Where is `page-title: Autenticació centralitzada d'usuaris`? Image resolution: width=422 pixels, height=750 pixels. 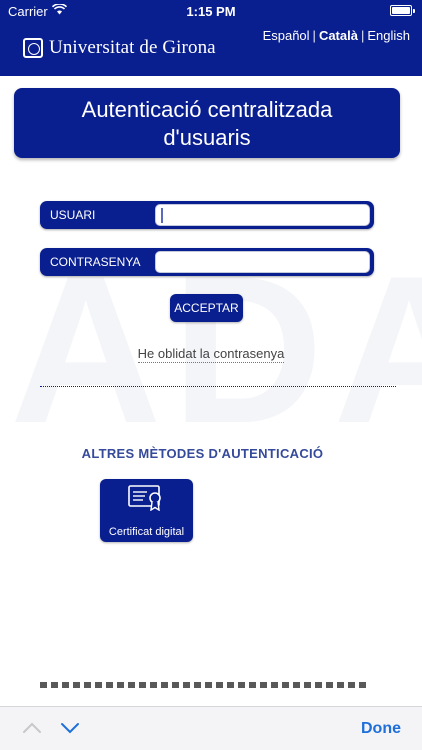 page-title: Autenticació centralitzada d'usuaris is located at coordinates (207, 123).